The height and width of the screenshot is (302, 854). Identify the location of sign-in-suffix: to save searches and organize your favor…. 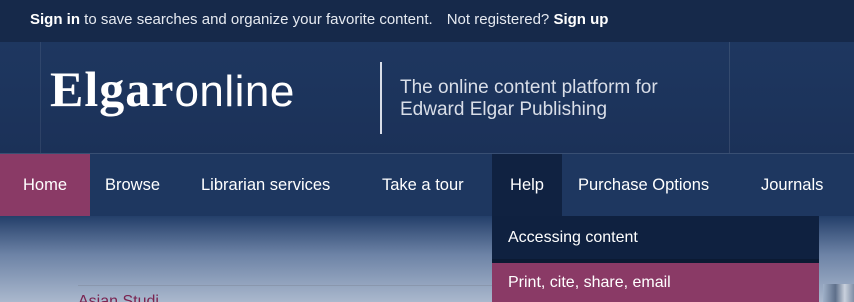
(256, 19).